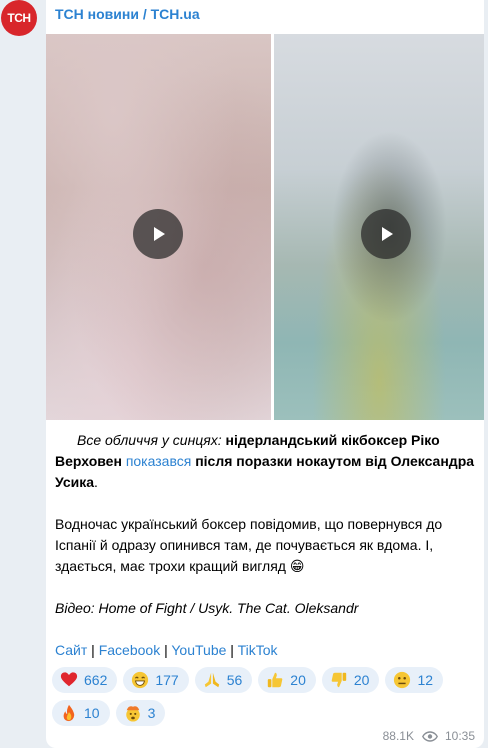 This screenshot has width=488, height=748. Describe the element at coordinates (211, 680) in the screenshot. I see `pray-icon` at that location.